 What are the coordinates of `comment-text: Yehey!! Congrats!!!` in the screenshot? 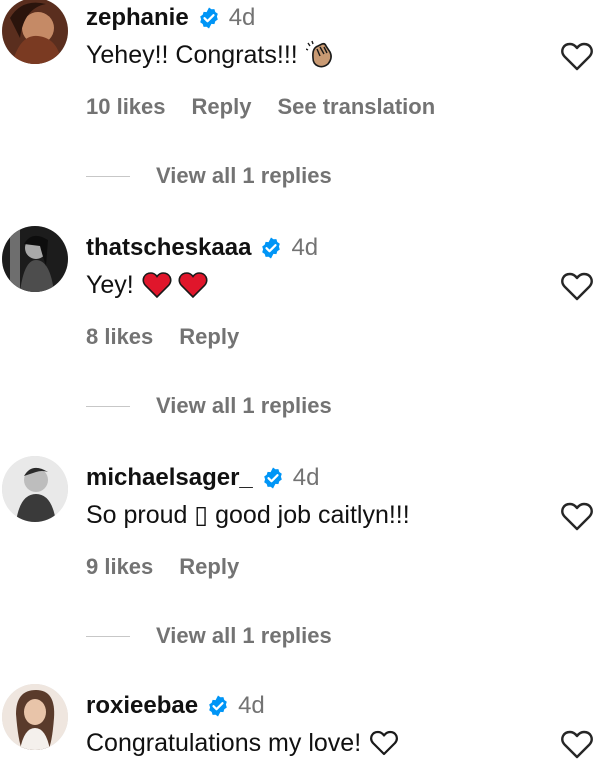 It's located at (211, 55).